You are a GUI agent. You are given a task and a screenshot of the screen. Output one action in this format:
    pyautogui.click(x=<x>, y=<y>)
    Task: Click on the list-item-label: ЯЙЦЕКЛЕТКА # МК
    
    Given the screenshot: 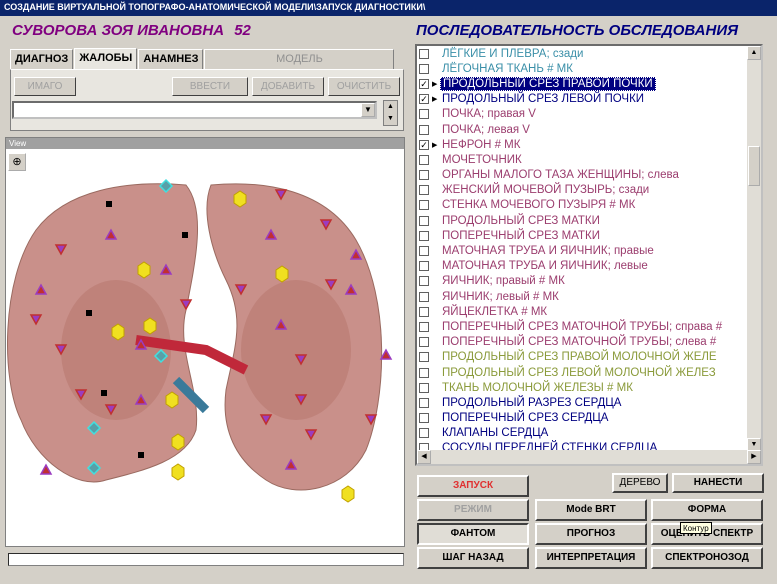 What is the action you would take?
    pyautogui.click(x=495, y=311)
    